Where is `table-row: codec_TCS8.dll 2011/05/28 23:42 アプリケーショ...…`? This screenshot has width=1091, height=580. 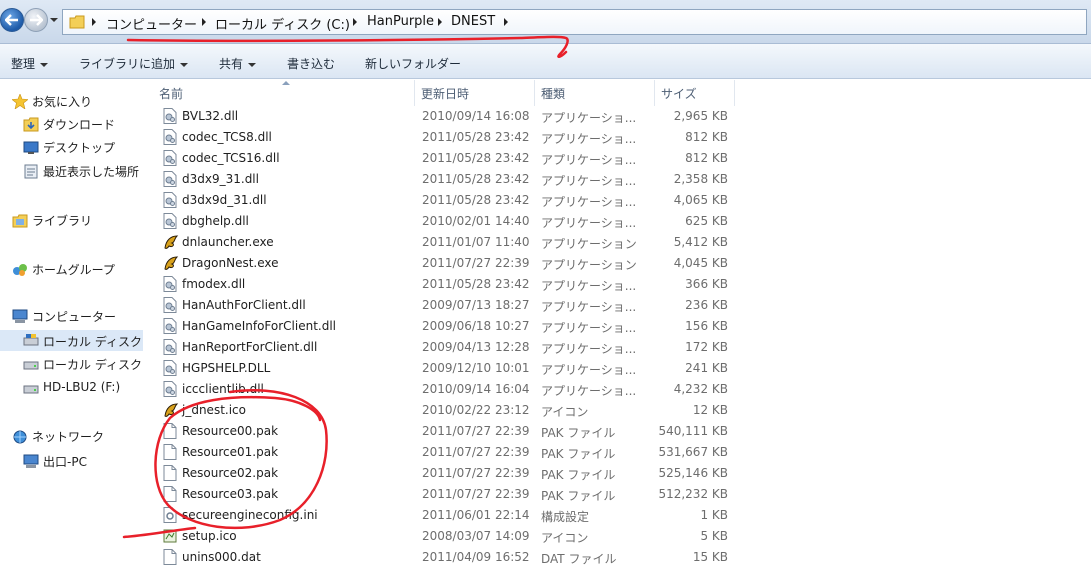 table-row: codec_TCS8.dll 2011/05/28 23:42 アプリケーショ...… is located at coordinates (622, 137).